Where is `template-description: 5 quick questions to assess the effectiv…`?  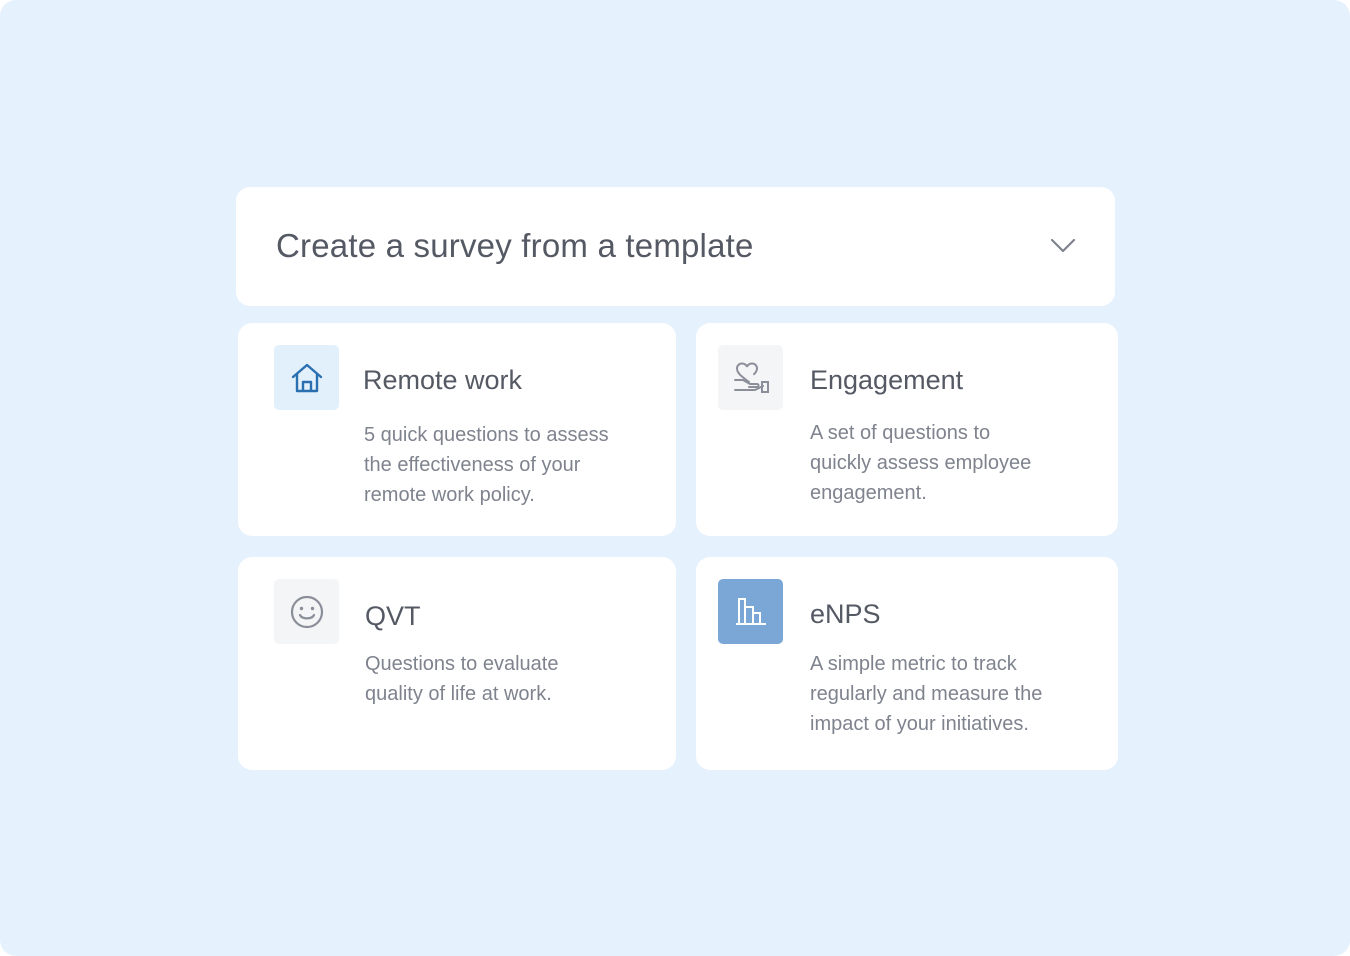
template-description: 5 quick questions to assess the effectiv… is located at coordinates (486, 465).